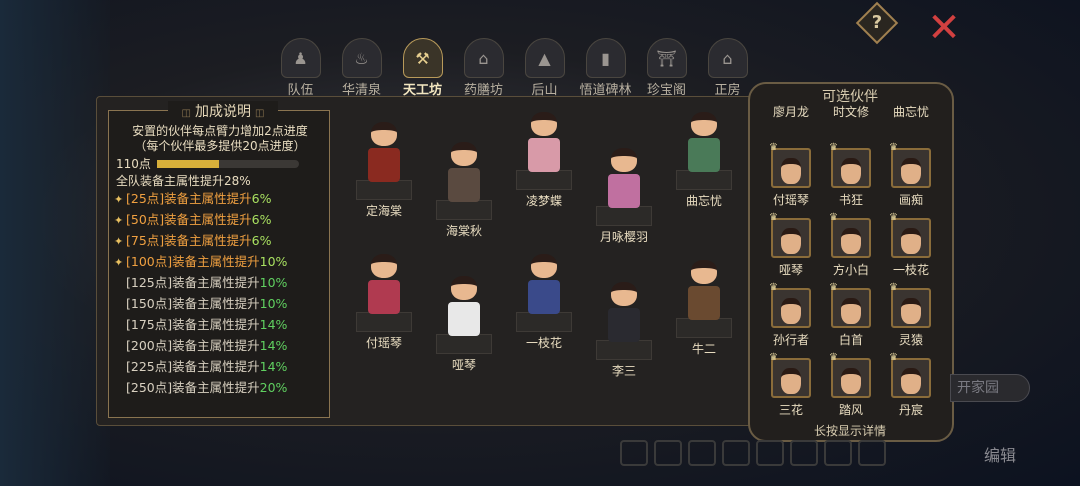  I want to click on bonus-tier: [200点]装备主属性提升14%, so click(219, 345).